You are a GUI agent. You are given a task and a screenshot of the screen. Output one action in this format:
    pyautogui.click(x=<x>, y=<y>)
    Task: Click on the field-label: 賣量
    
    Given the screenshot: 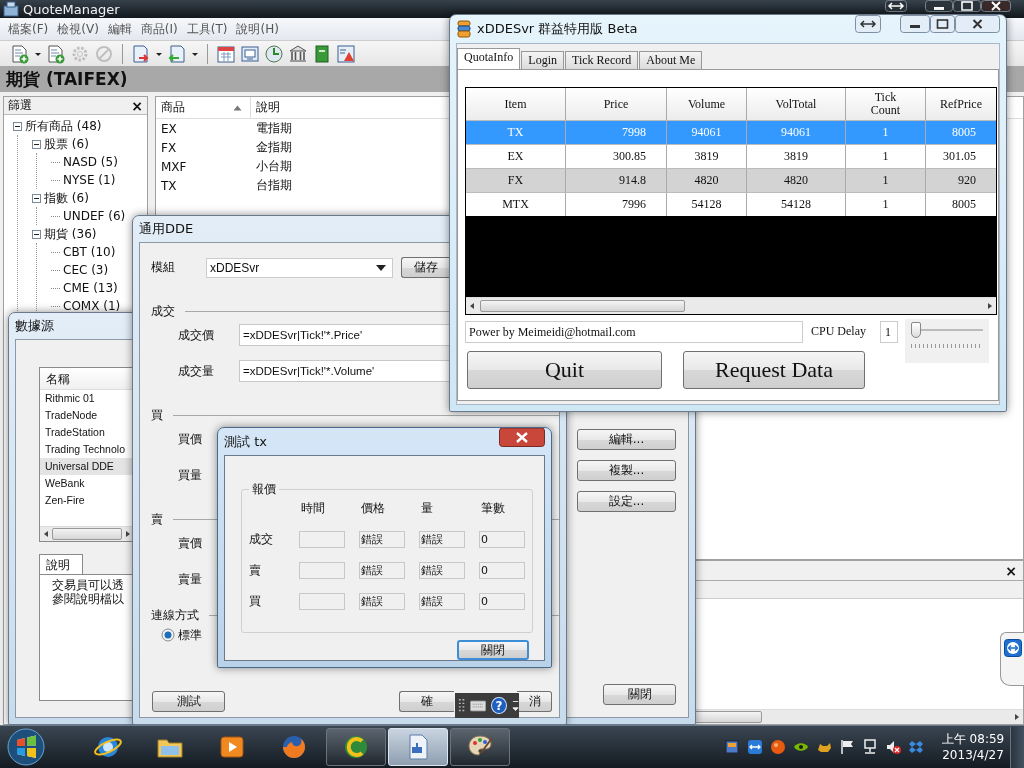 What is the action you would take?
    pyautogui.click(x=190, y=579)
    